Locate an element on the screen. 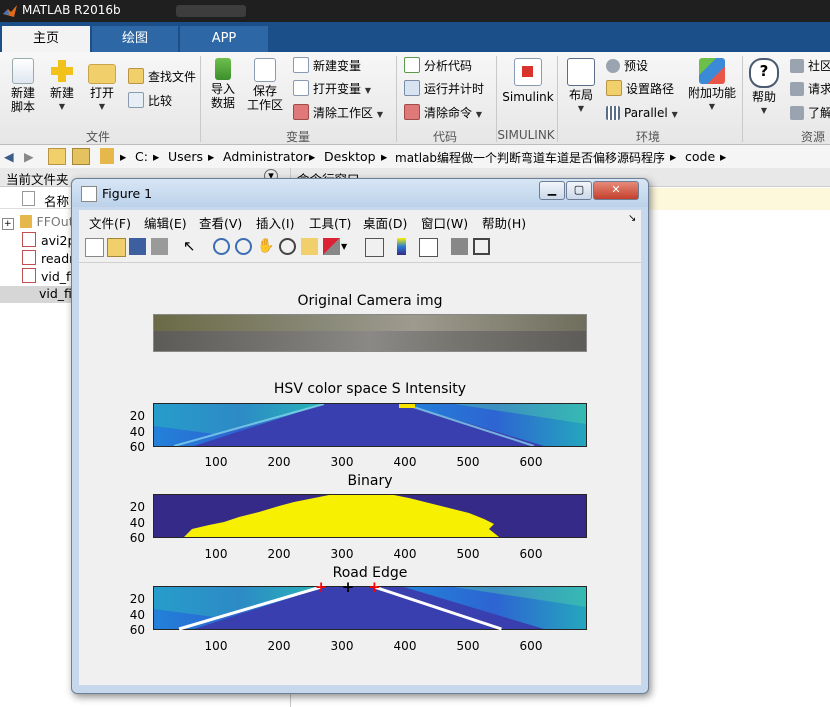  new-variable-label: 新建变量 is located at coordinates (337, 66).